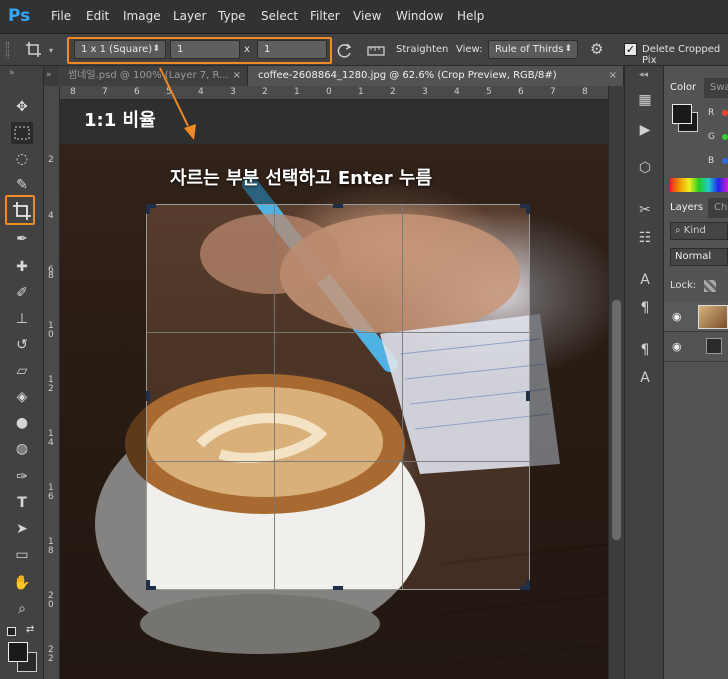 The width and height of the screenshot is (728, 679). I want to click on blur-tool-icon: ●, so click(22, 423).